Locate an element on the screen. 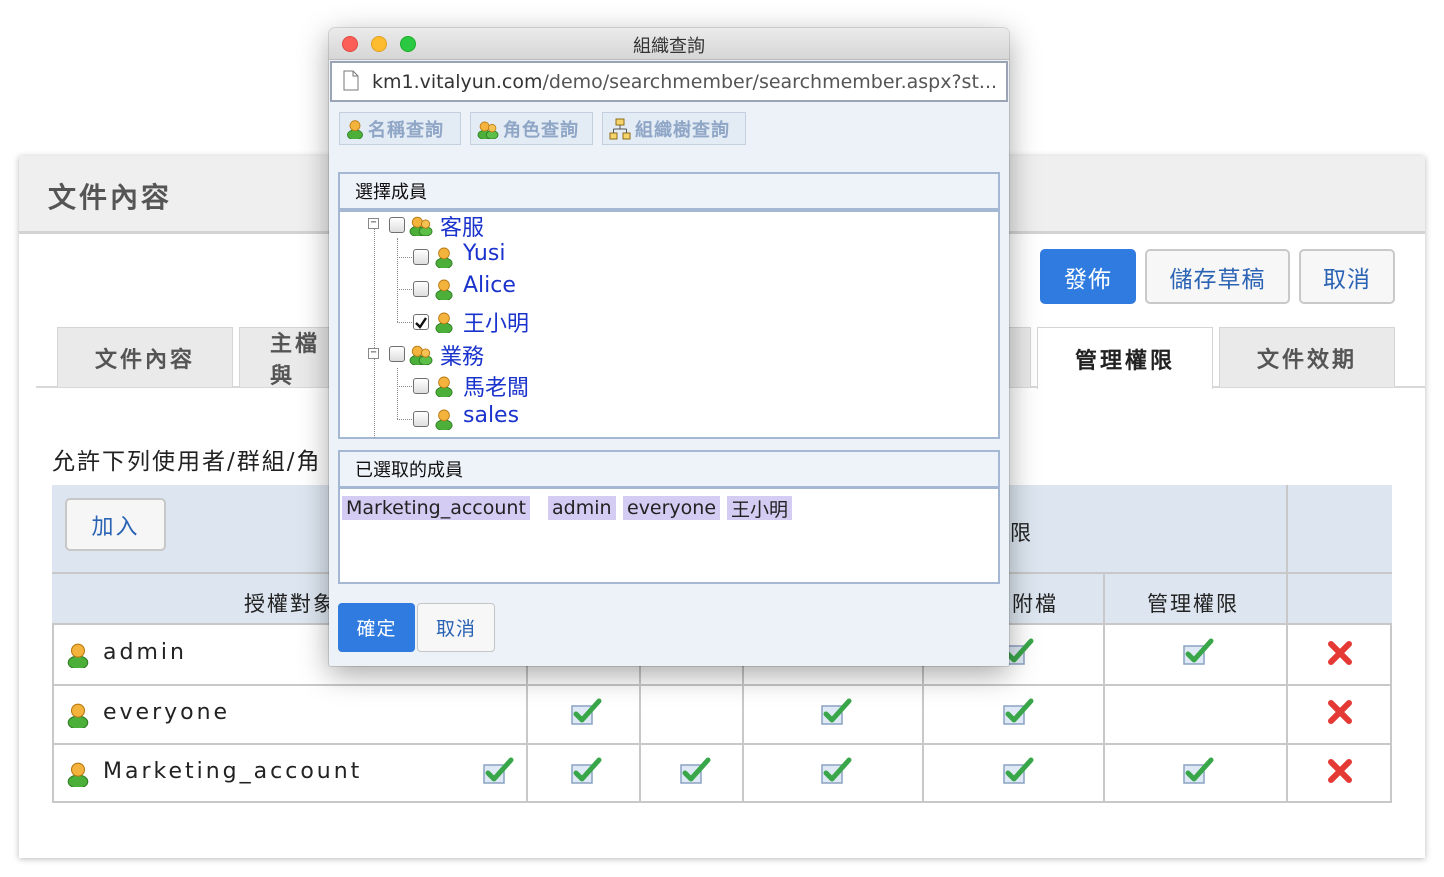  row-user-name: Marketing_account is located at coordinates (233, 771).